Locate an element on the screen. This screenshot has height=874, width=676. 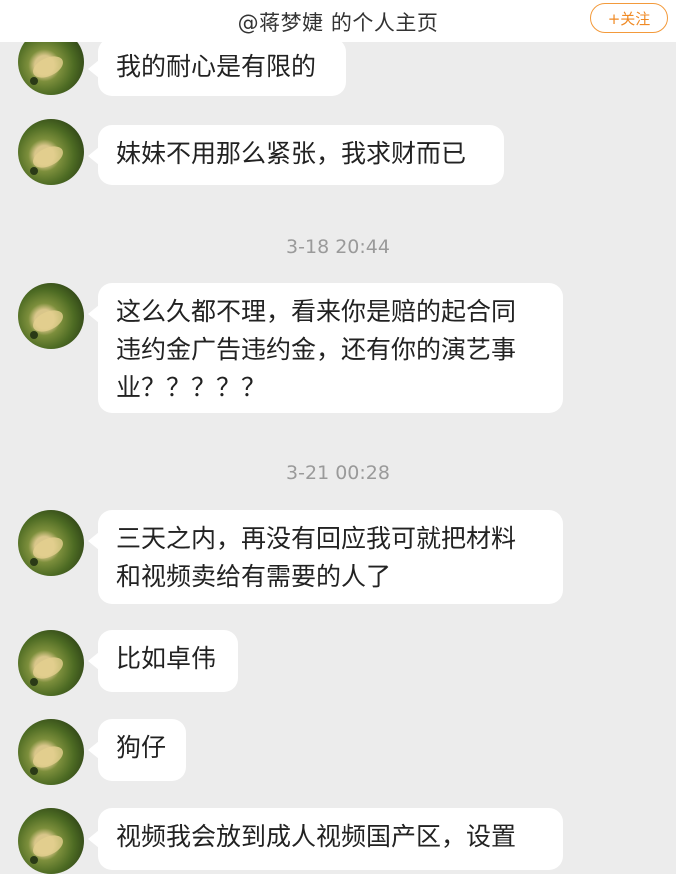
header-bar: @蒋梦婕 的个人主页 +关注 is located at coordinates (338, 21).